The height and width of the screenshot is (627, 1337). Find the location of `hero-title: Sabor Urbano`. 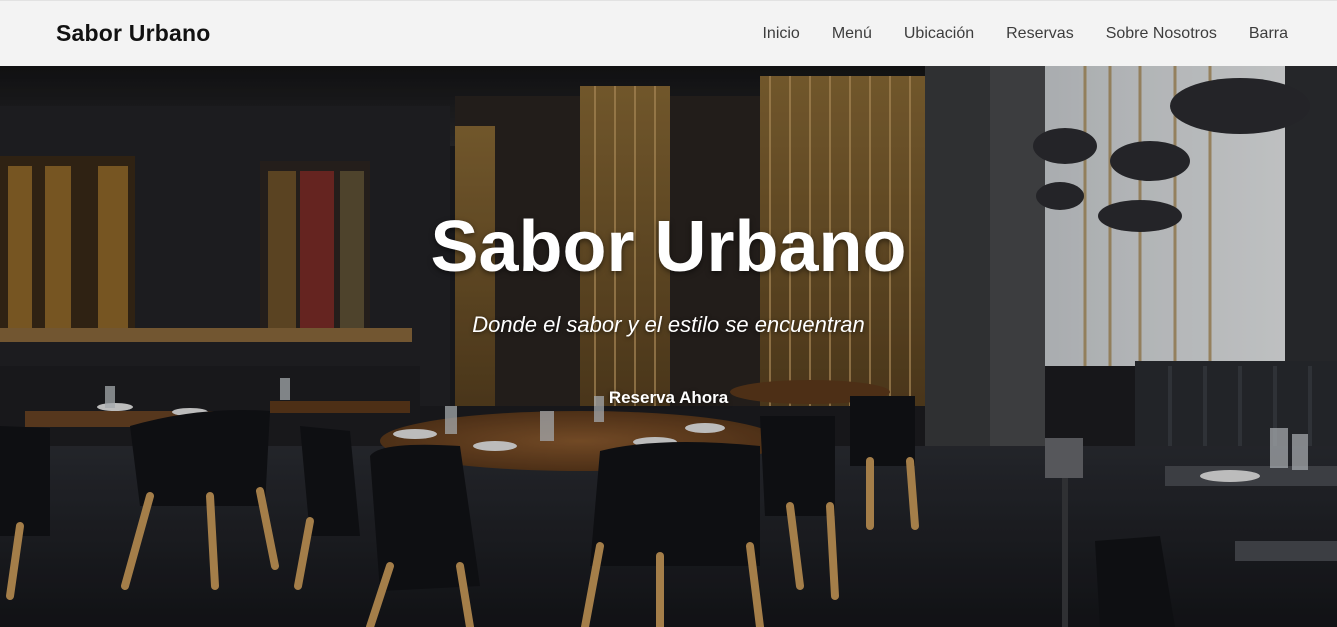

hero-title: Sabor Urbano is located at coordinates (668, 247).